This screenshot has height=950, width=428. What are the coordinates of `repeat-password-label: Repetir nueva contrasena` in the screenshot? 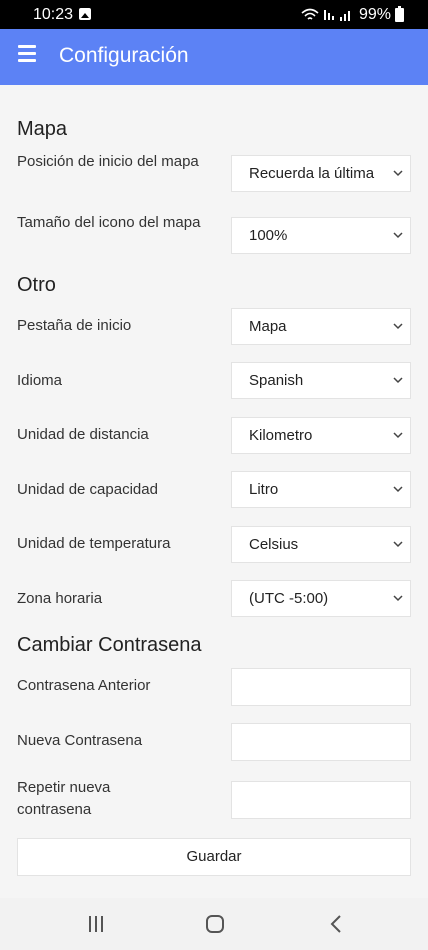 It's located at (64, 798).